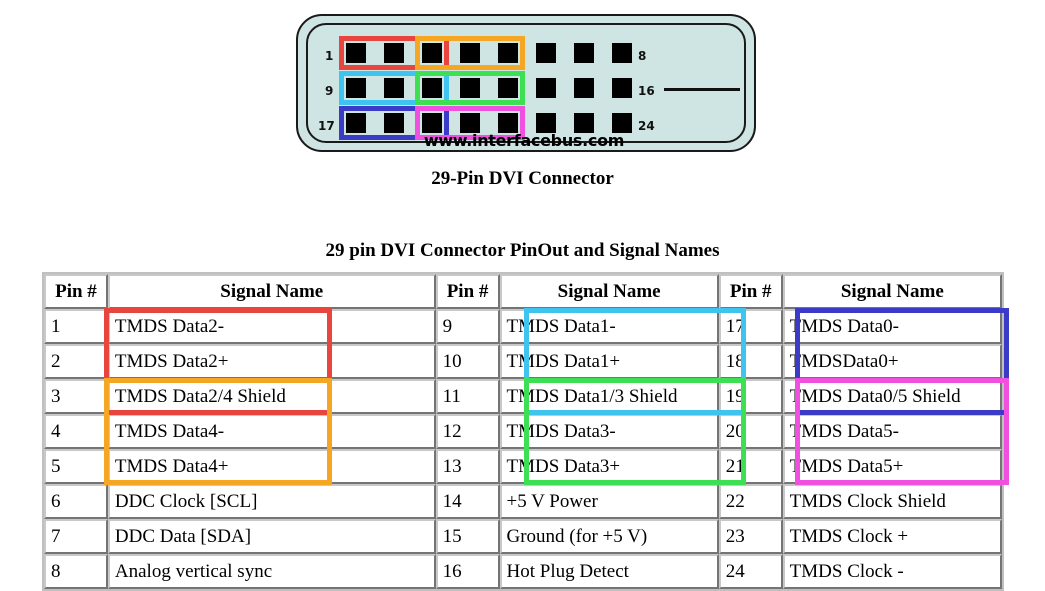  Describe the element at coordinates (467, 291) in the screenshot. I see `header-pin-2: Pin #` at that location.